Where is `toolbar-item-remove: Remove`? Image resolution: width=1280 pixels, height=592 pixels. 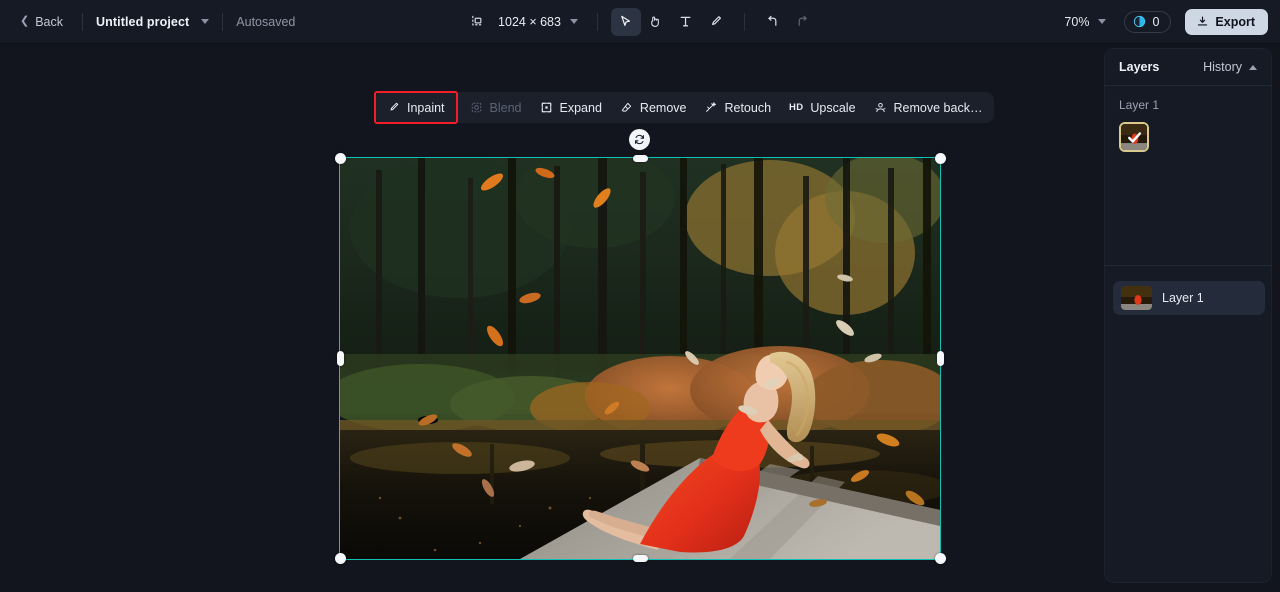 toolbar-item-remove: Remove is located at coordinates (653, 107).